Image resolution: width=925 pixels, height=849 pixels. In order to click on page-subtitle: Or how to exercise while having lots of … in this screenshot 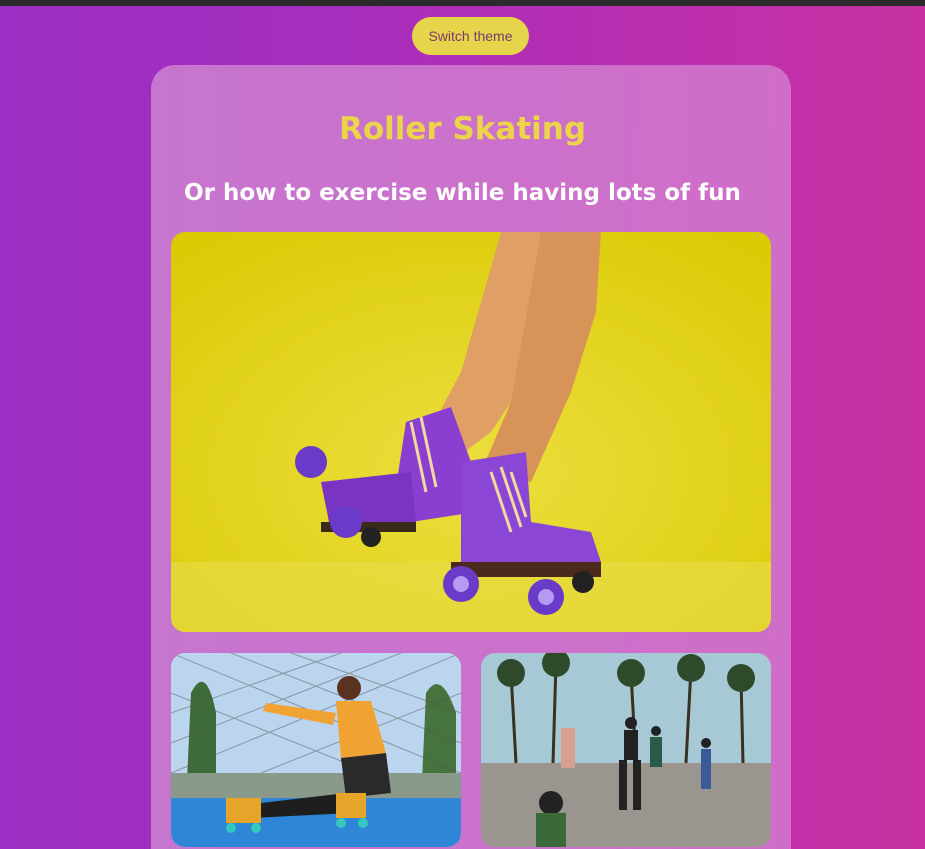, I will do `click(462, 193)`.